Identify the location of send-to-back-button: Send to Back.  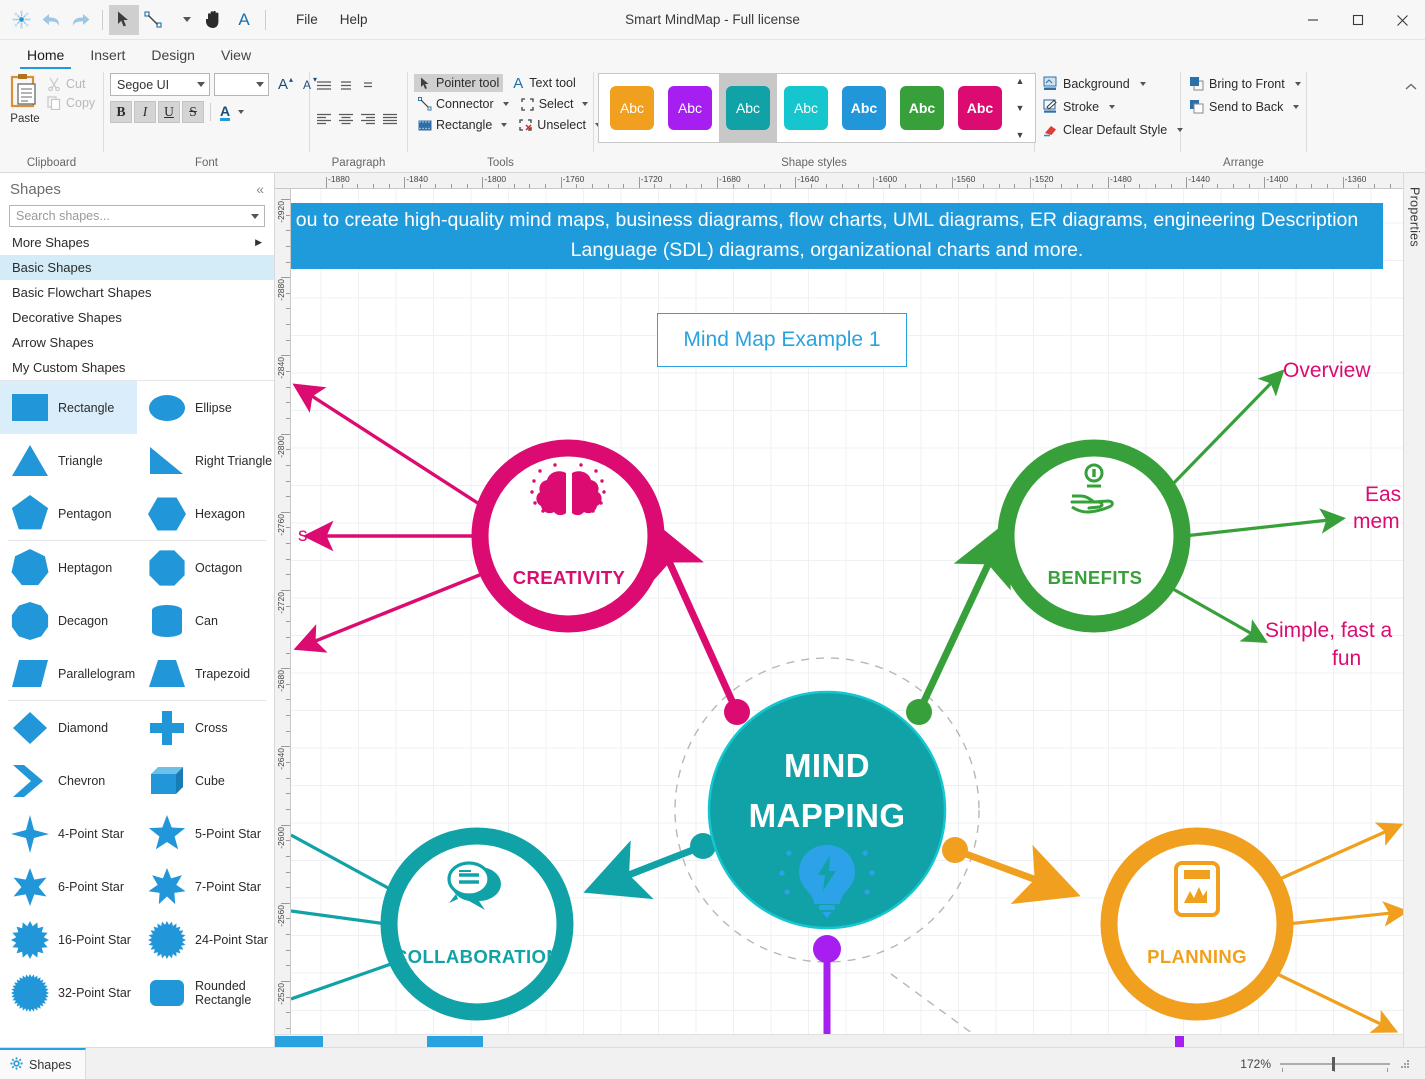
(1244, 106).